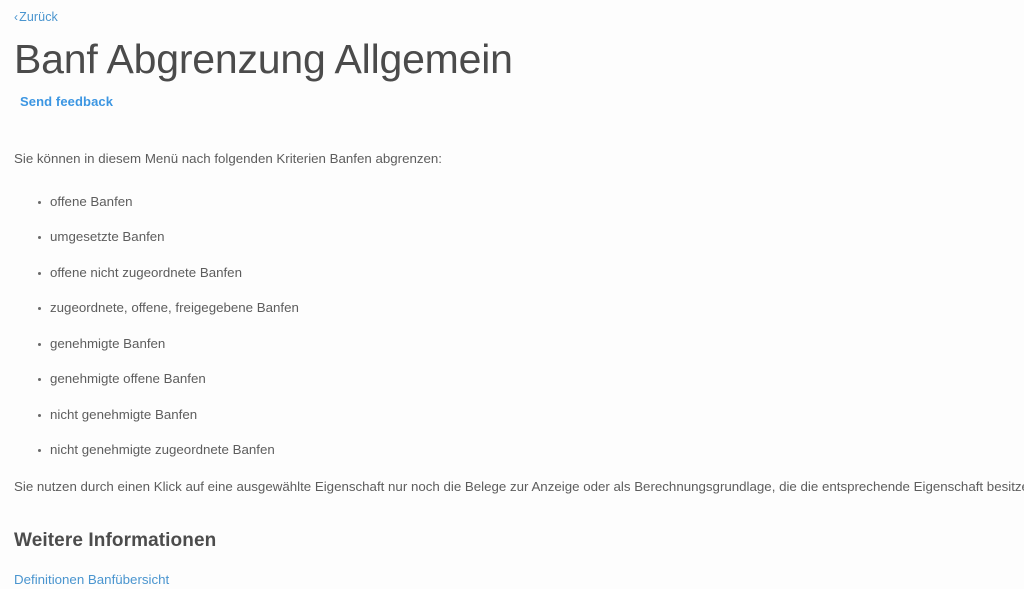 Image resolution: width=1024 pixels, height=589 pixels. Describe the element at coordinates (512, 308) in the screenshot. I see `list-item: zugeordnete, offene, freigegebene Banfen` at that location.